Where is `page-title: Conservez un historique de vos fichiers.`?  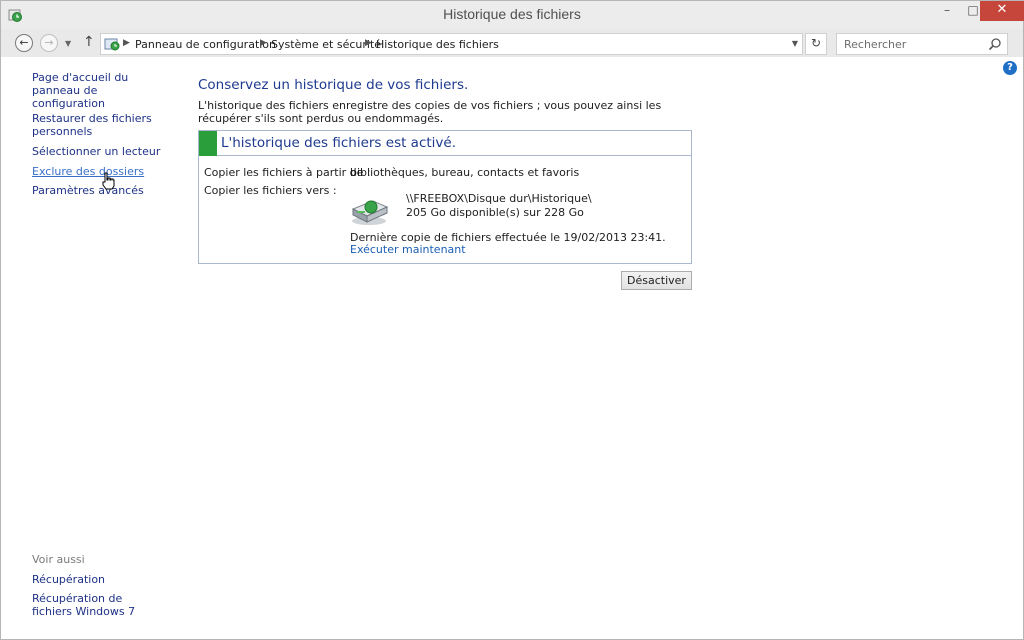 page-title: Conservez un historique de vos fichiers. is located at coordinates (333, 85).